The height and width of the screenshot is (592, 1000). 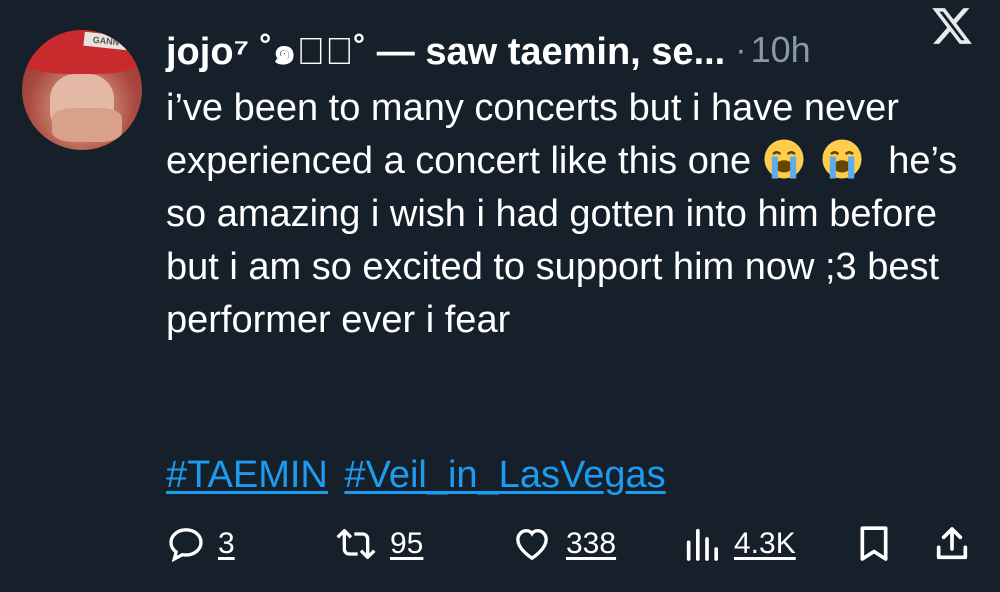 What do you see at coordinates (781, 50) in the screenshot?
I see `timestamp: 10h` at bounding box center [781, 50].